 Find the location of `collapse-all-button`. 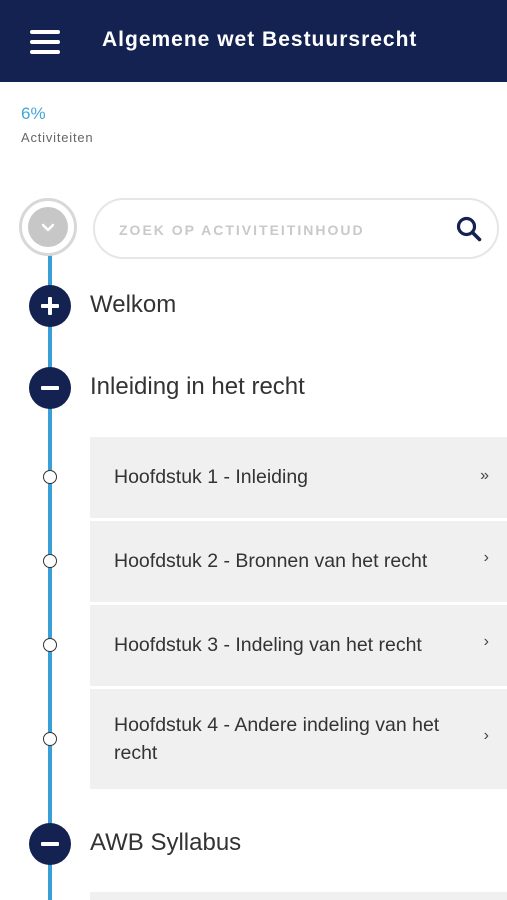

collapse-all-button is located at coordinates (48, 227).